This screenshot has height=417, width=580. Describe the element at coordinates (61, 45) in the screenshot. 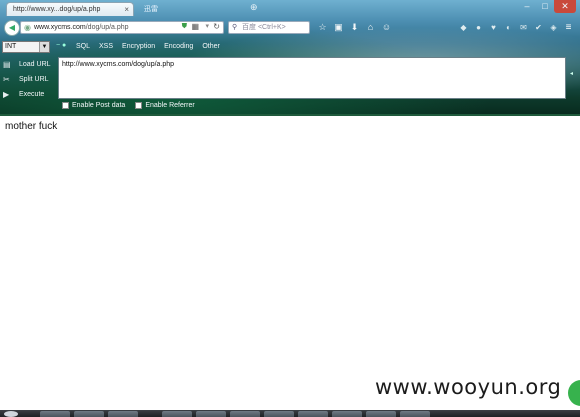

I see `hackbar-toggle-icon: − ●` at that location.